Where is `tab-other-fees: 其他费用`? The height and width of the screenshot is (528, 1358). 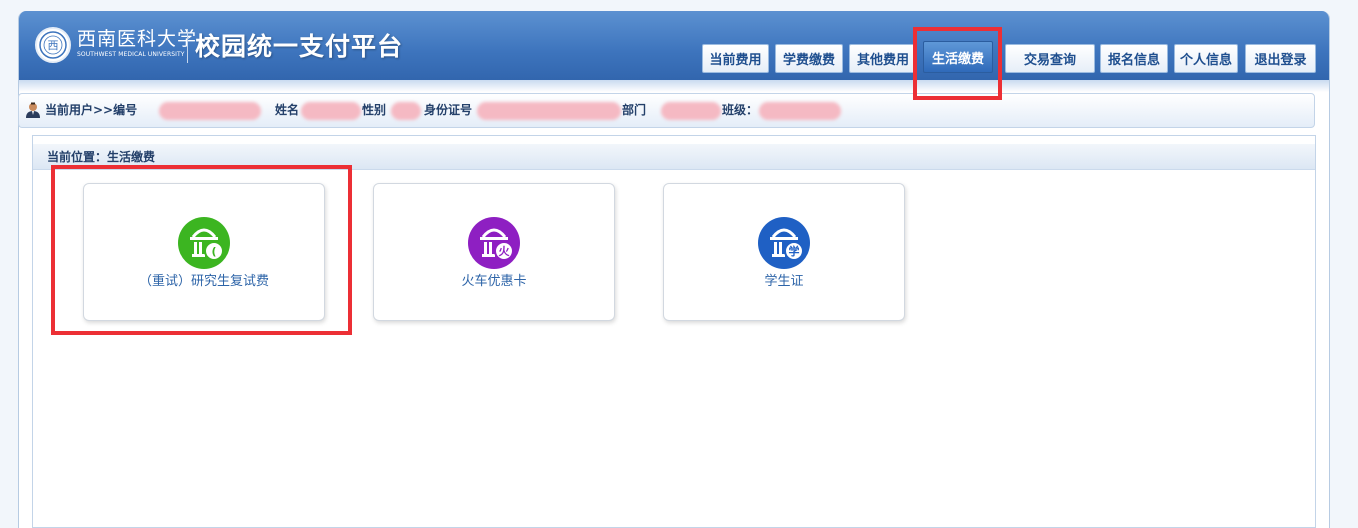
tab-other-fees: 其他费用 is located at coordinates (883, 58).